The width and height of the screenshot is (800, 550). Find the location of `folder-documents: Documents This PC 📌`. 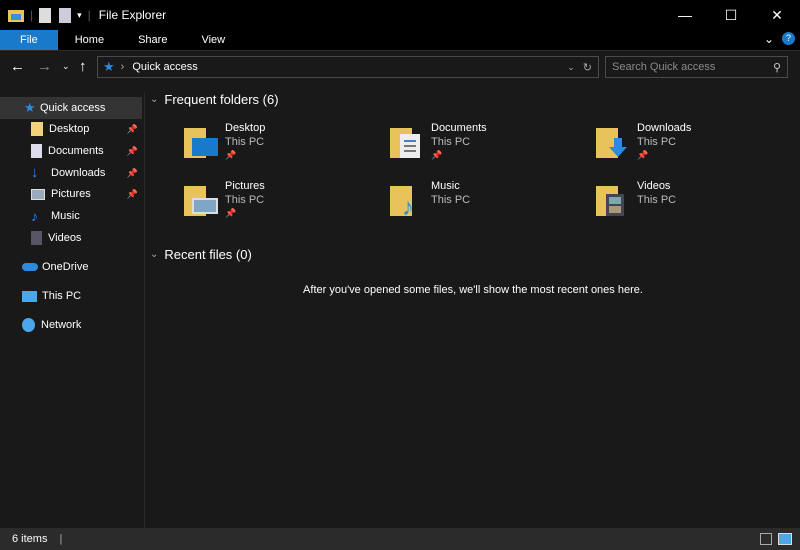

folder-documents: Documents This PC 📌 is located at coordinates (490, 146).